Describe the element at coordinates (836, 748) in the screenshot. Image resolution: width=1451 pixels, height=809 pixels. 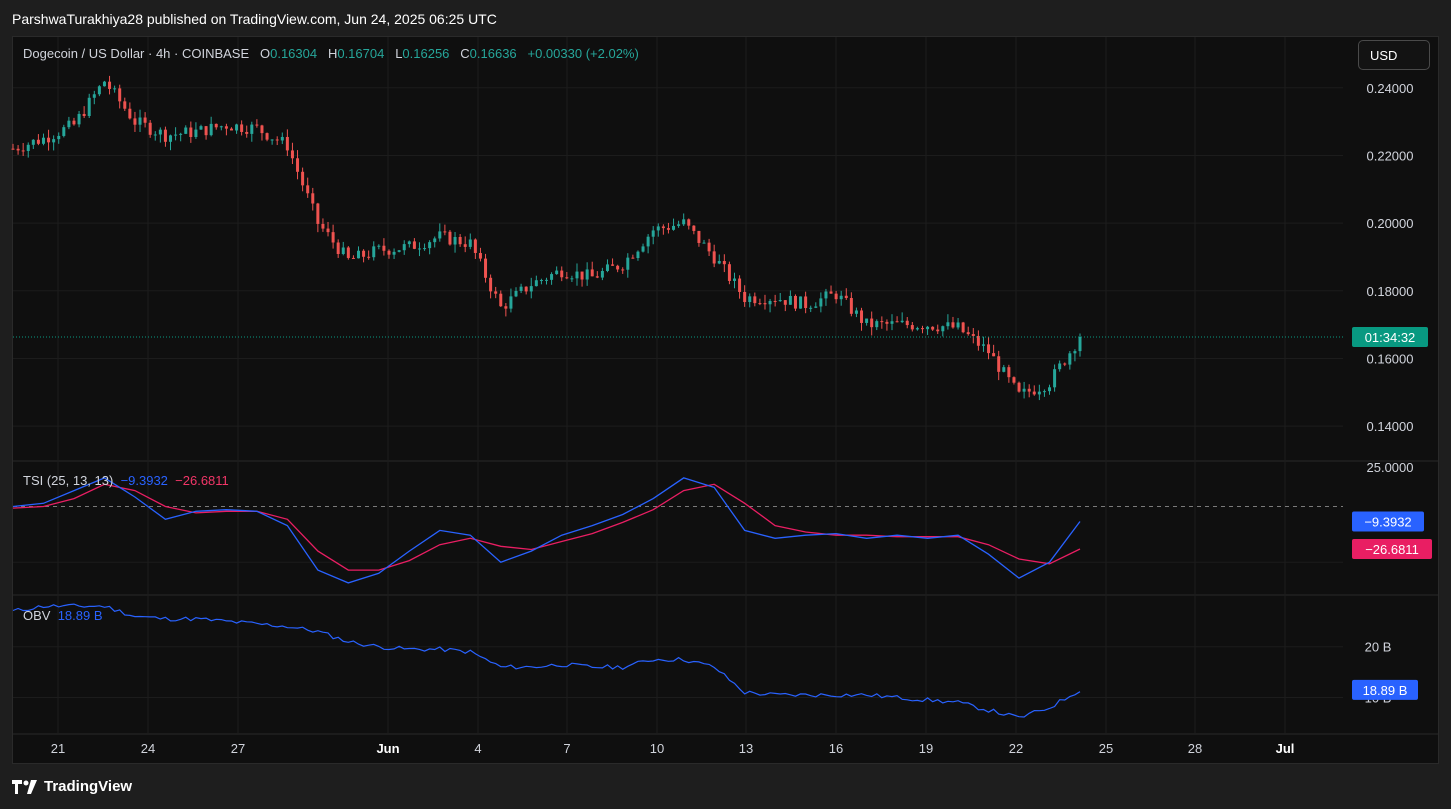
I see `time-axis-label: 16` at that location.